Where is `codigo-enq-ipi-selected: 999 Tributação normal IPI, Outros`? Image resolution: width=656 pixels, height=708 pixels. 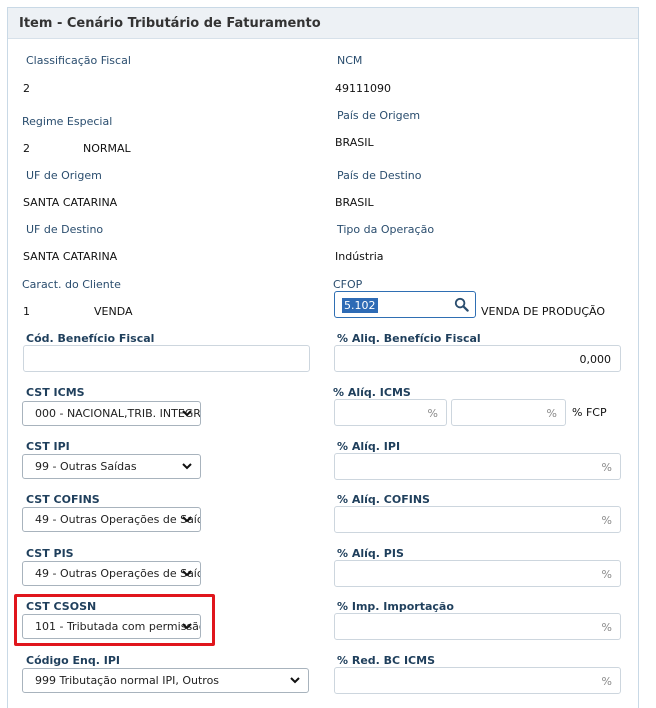 codigo-enq-ipi-selected: 999 Tributação normal IPI, Outros is located at coordinates (127, 680).